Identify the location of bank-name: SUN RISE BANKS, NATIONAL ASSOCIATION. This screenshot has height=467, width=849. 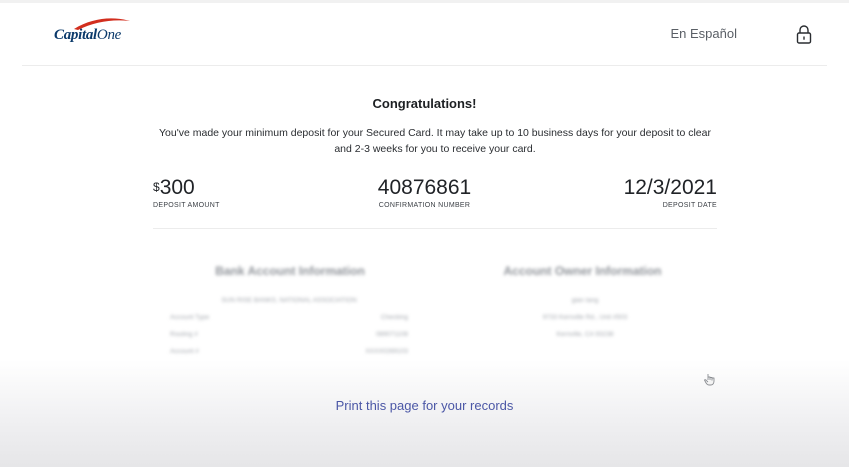
(289, 300).